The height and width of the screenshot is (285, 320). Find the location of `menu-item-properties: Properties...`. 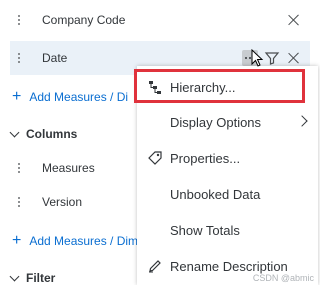

menu-item-properties: Properties... is located at coordinates (227, 158).